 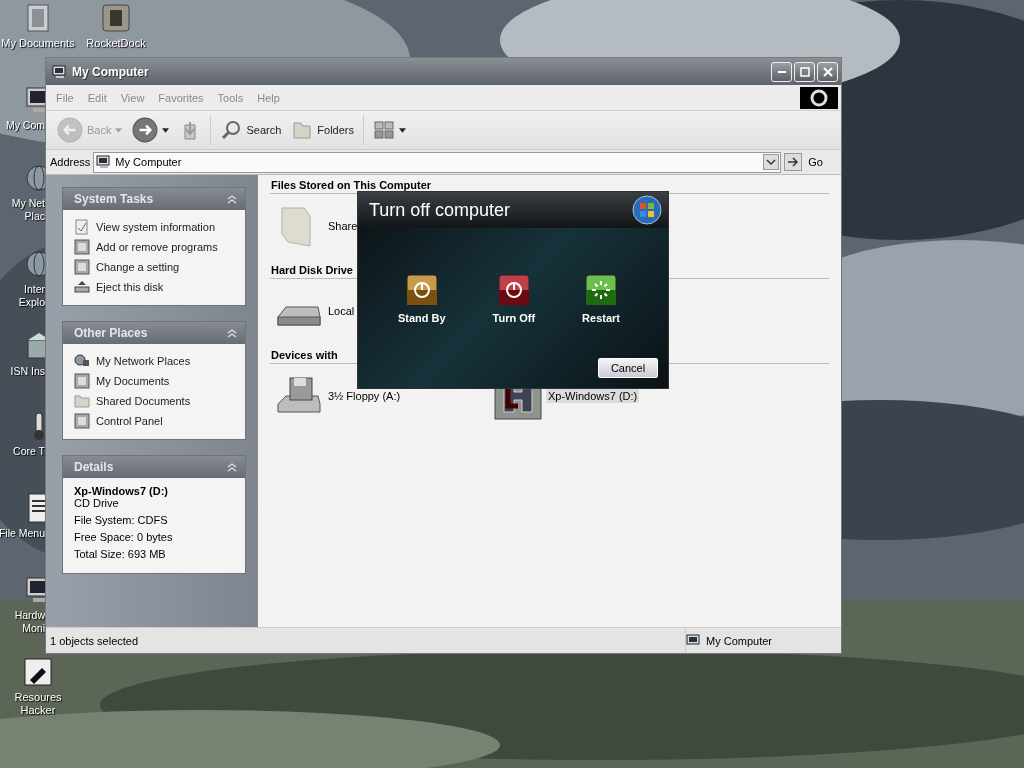 I want to click on restart-option: Restart, so click(x=601, y=299).